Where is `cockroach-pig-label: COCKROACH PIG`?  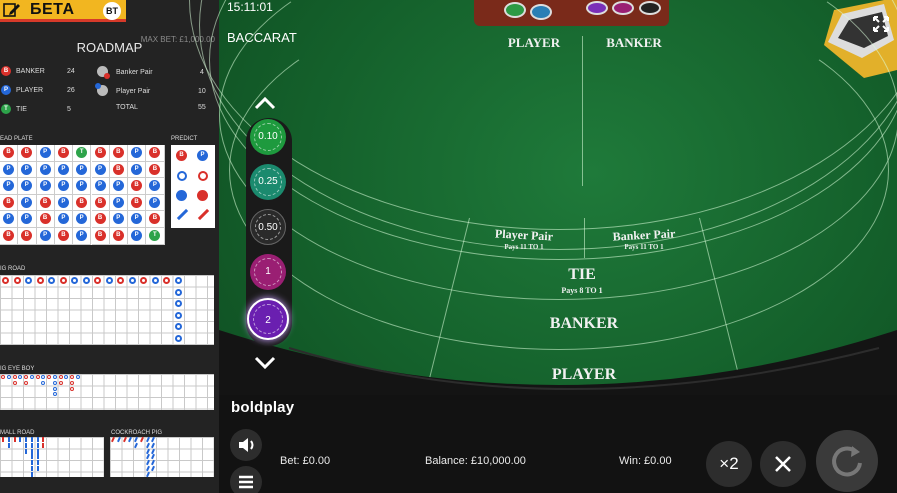
cockroach-pig-label: COCKROACH PIG is located at coordinates (137, 433).